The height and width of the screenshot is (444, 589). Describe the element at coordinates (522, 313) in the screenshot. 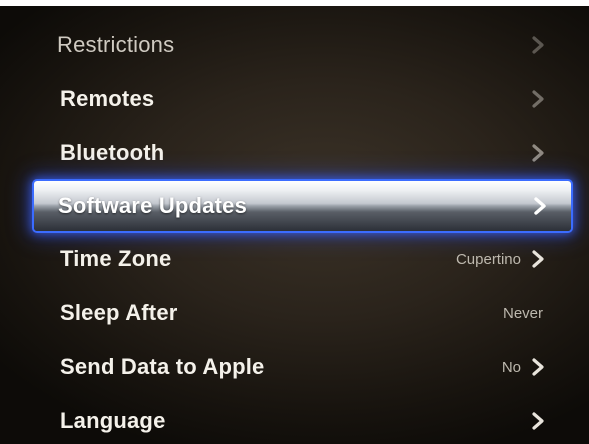

I see `menu-item-value: Never` at that location.